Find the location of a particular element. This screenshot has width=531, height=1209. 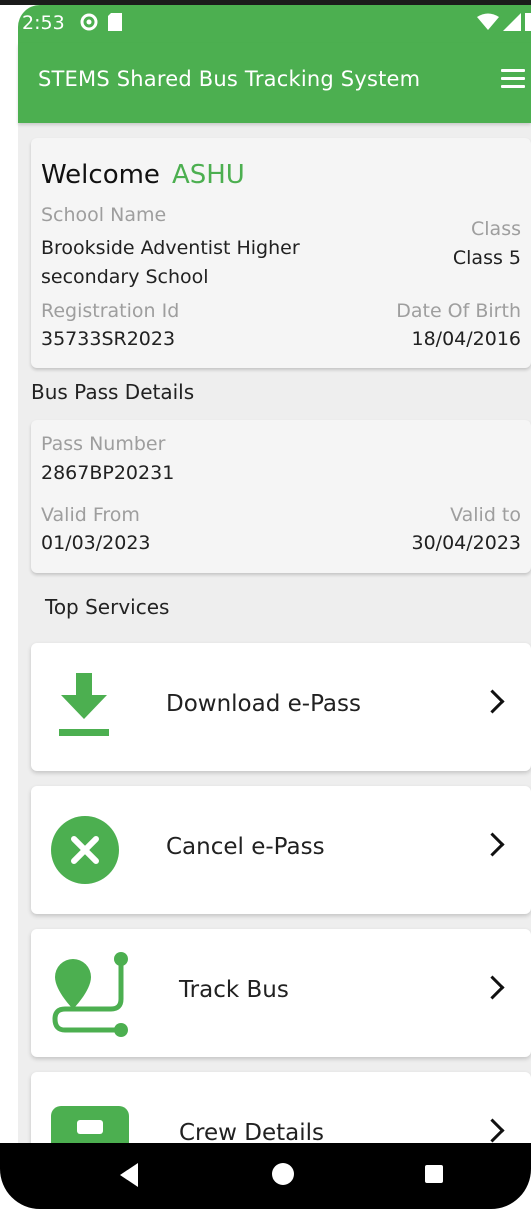

crew-details-button: Crew Details is located at coordinates (281, 1107).